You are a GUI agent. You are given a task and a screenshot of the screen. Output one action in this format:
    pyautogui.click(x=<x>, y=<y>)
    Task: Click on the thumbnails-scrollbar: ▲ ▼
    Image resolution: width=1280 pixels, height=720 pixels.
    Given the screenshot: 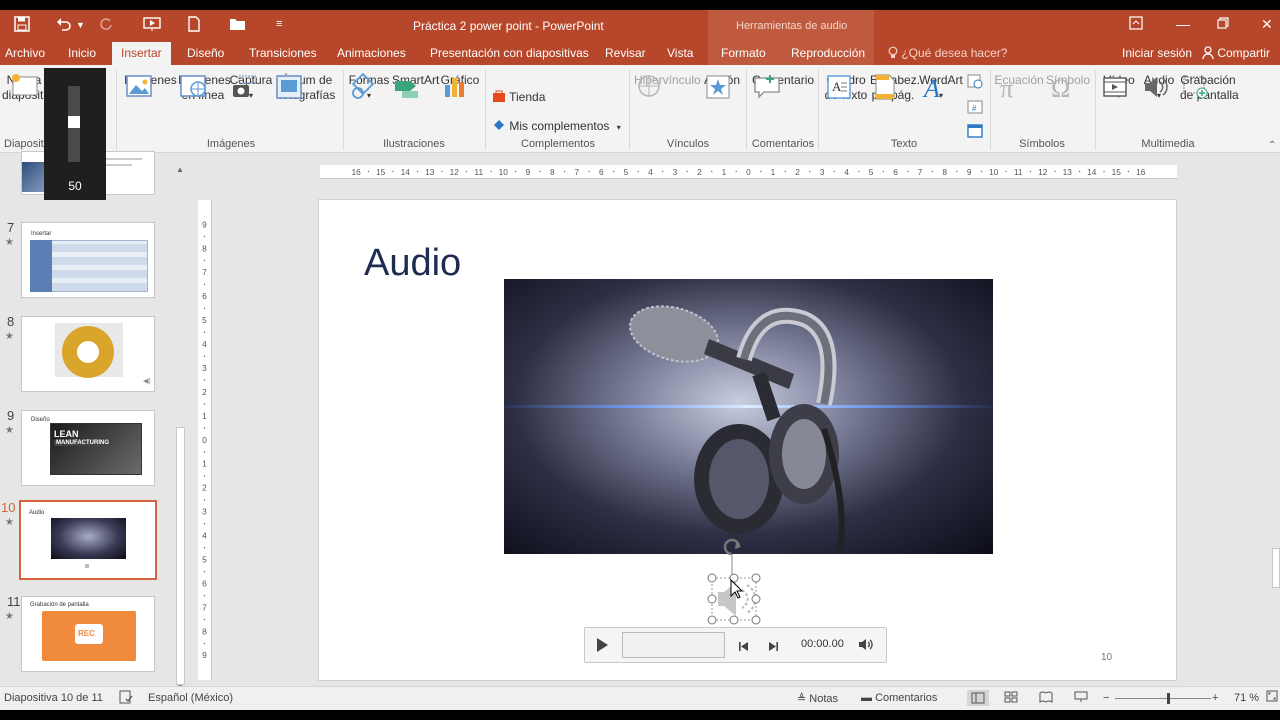 What is the action you would take?
    pyautogui.click(x=180, y=430)
    